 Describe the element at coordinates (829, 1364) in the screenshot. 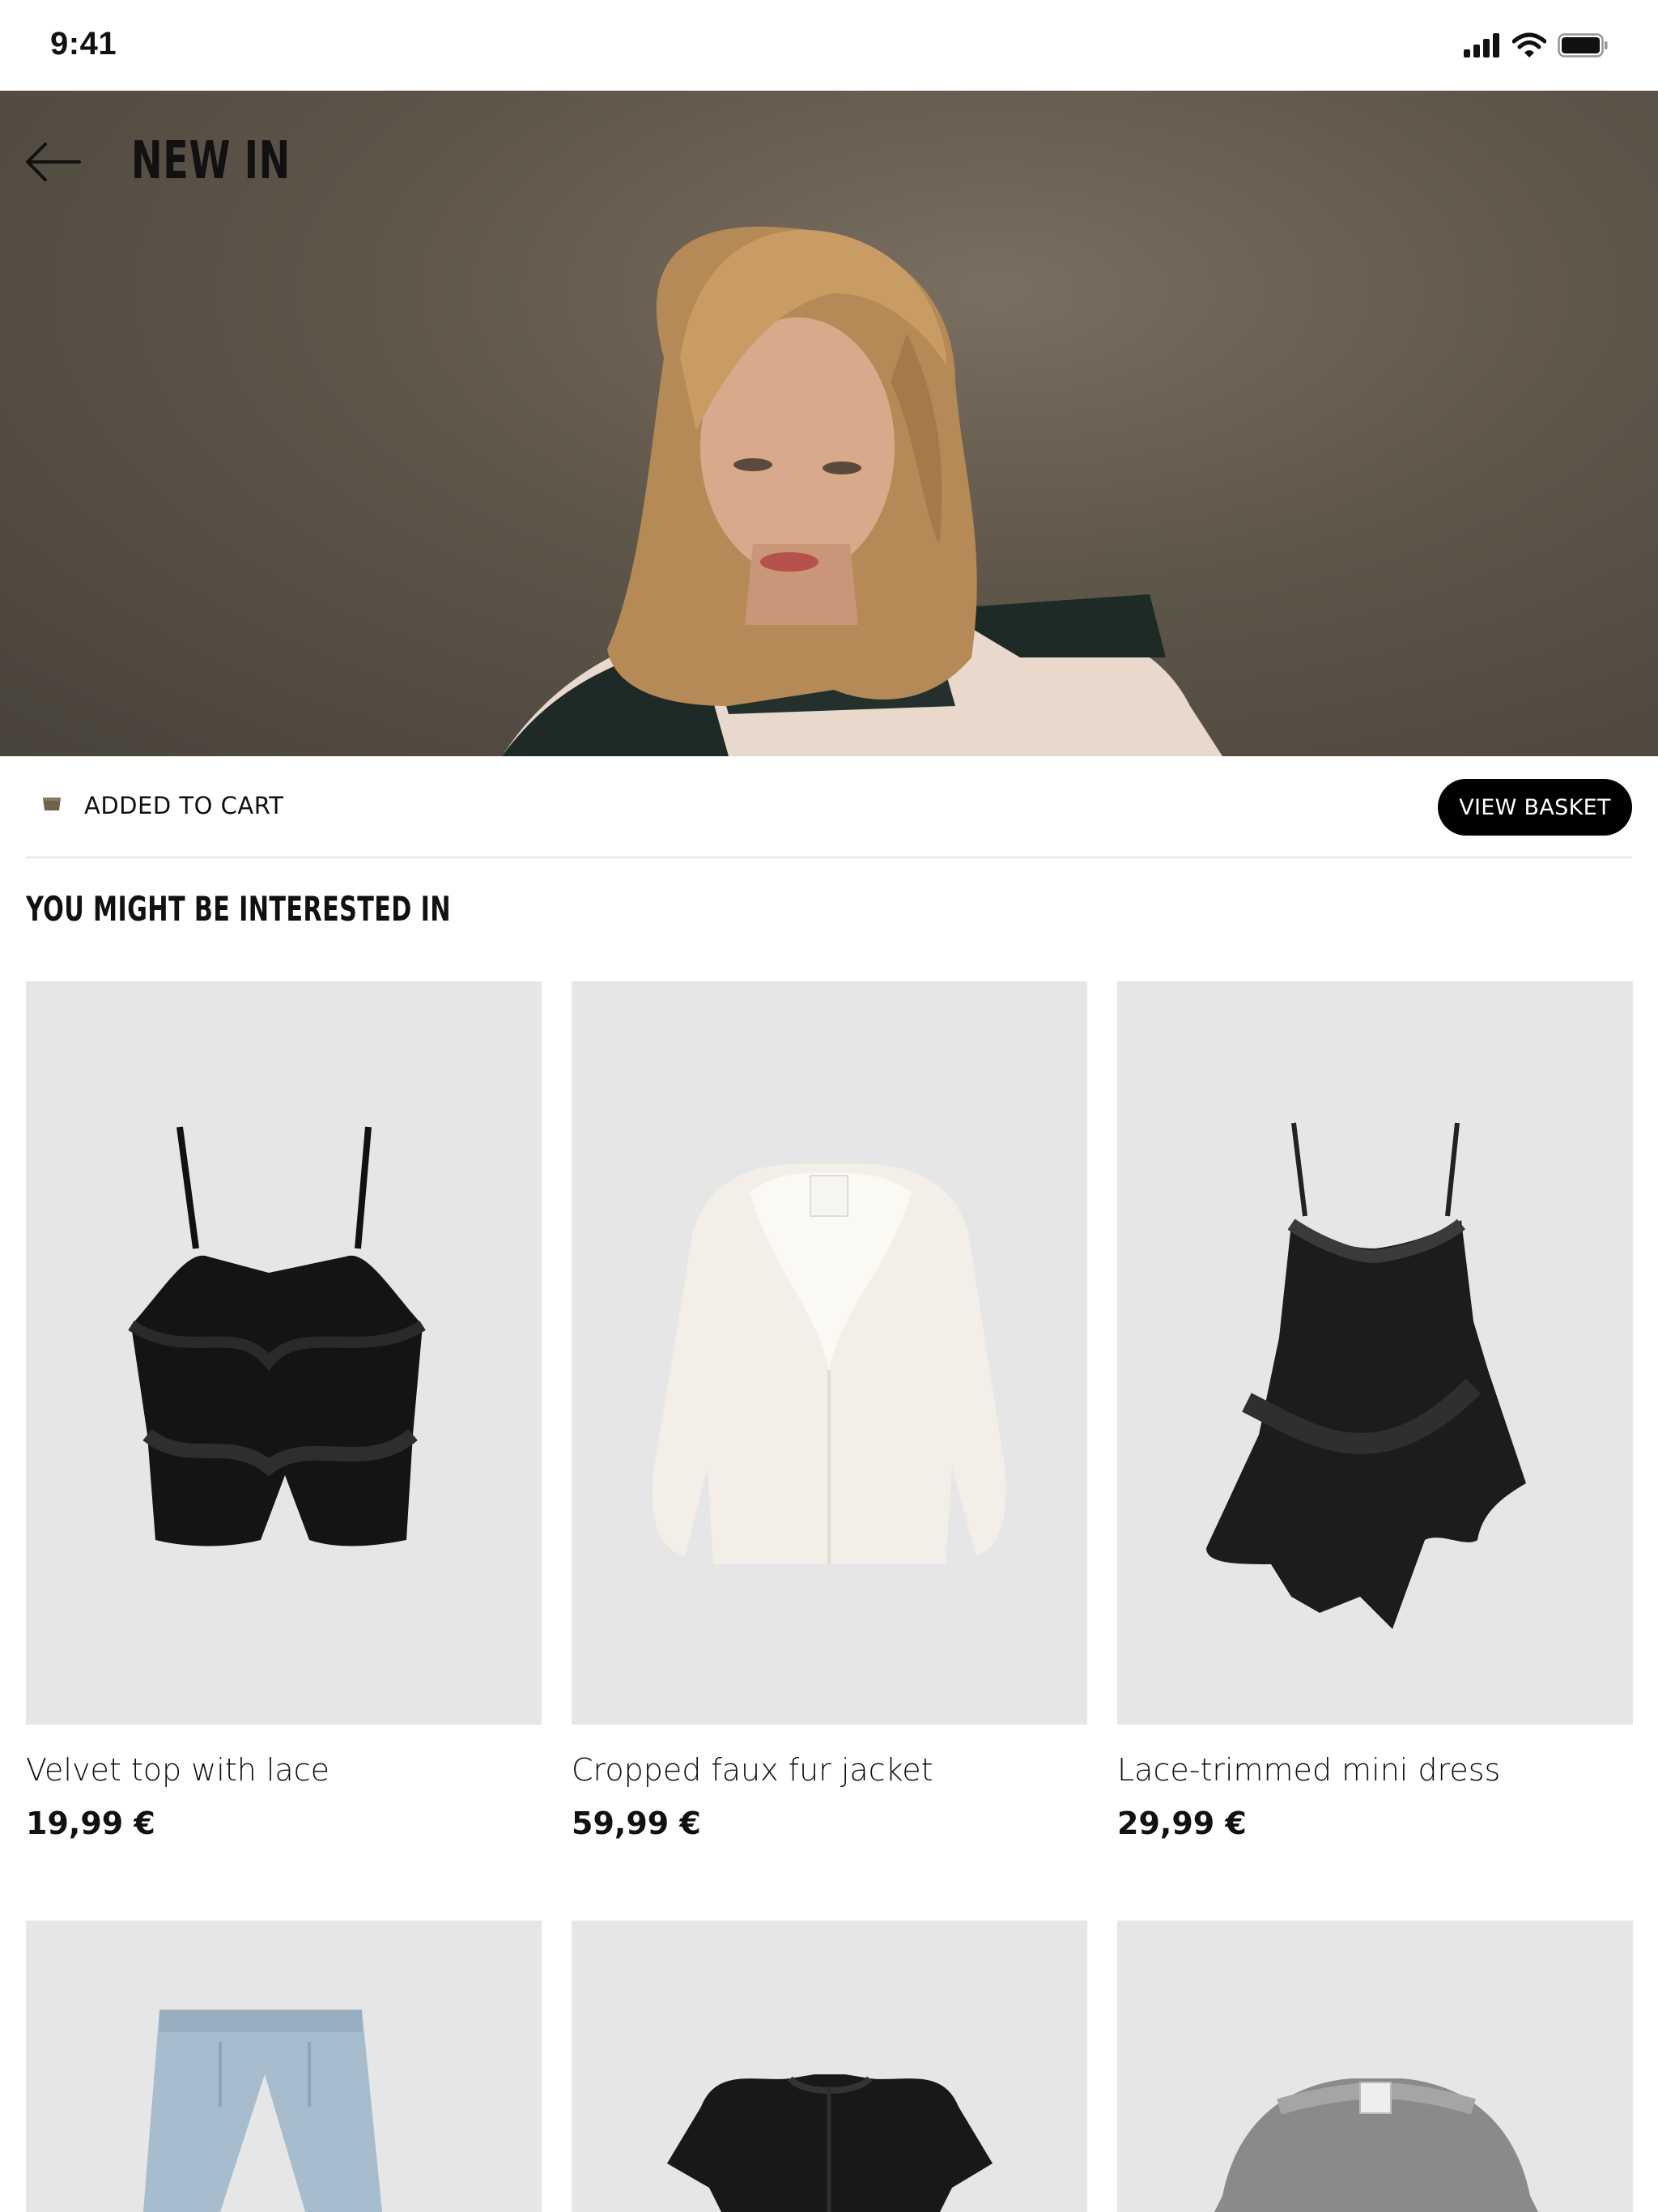

I see `faux-fur-jacket-image` at that location.